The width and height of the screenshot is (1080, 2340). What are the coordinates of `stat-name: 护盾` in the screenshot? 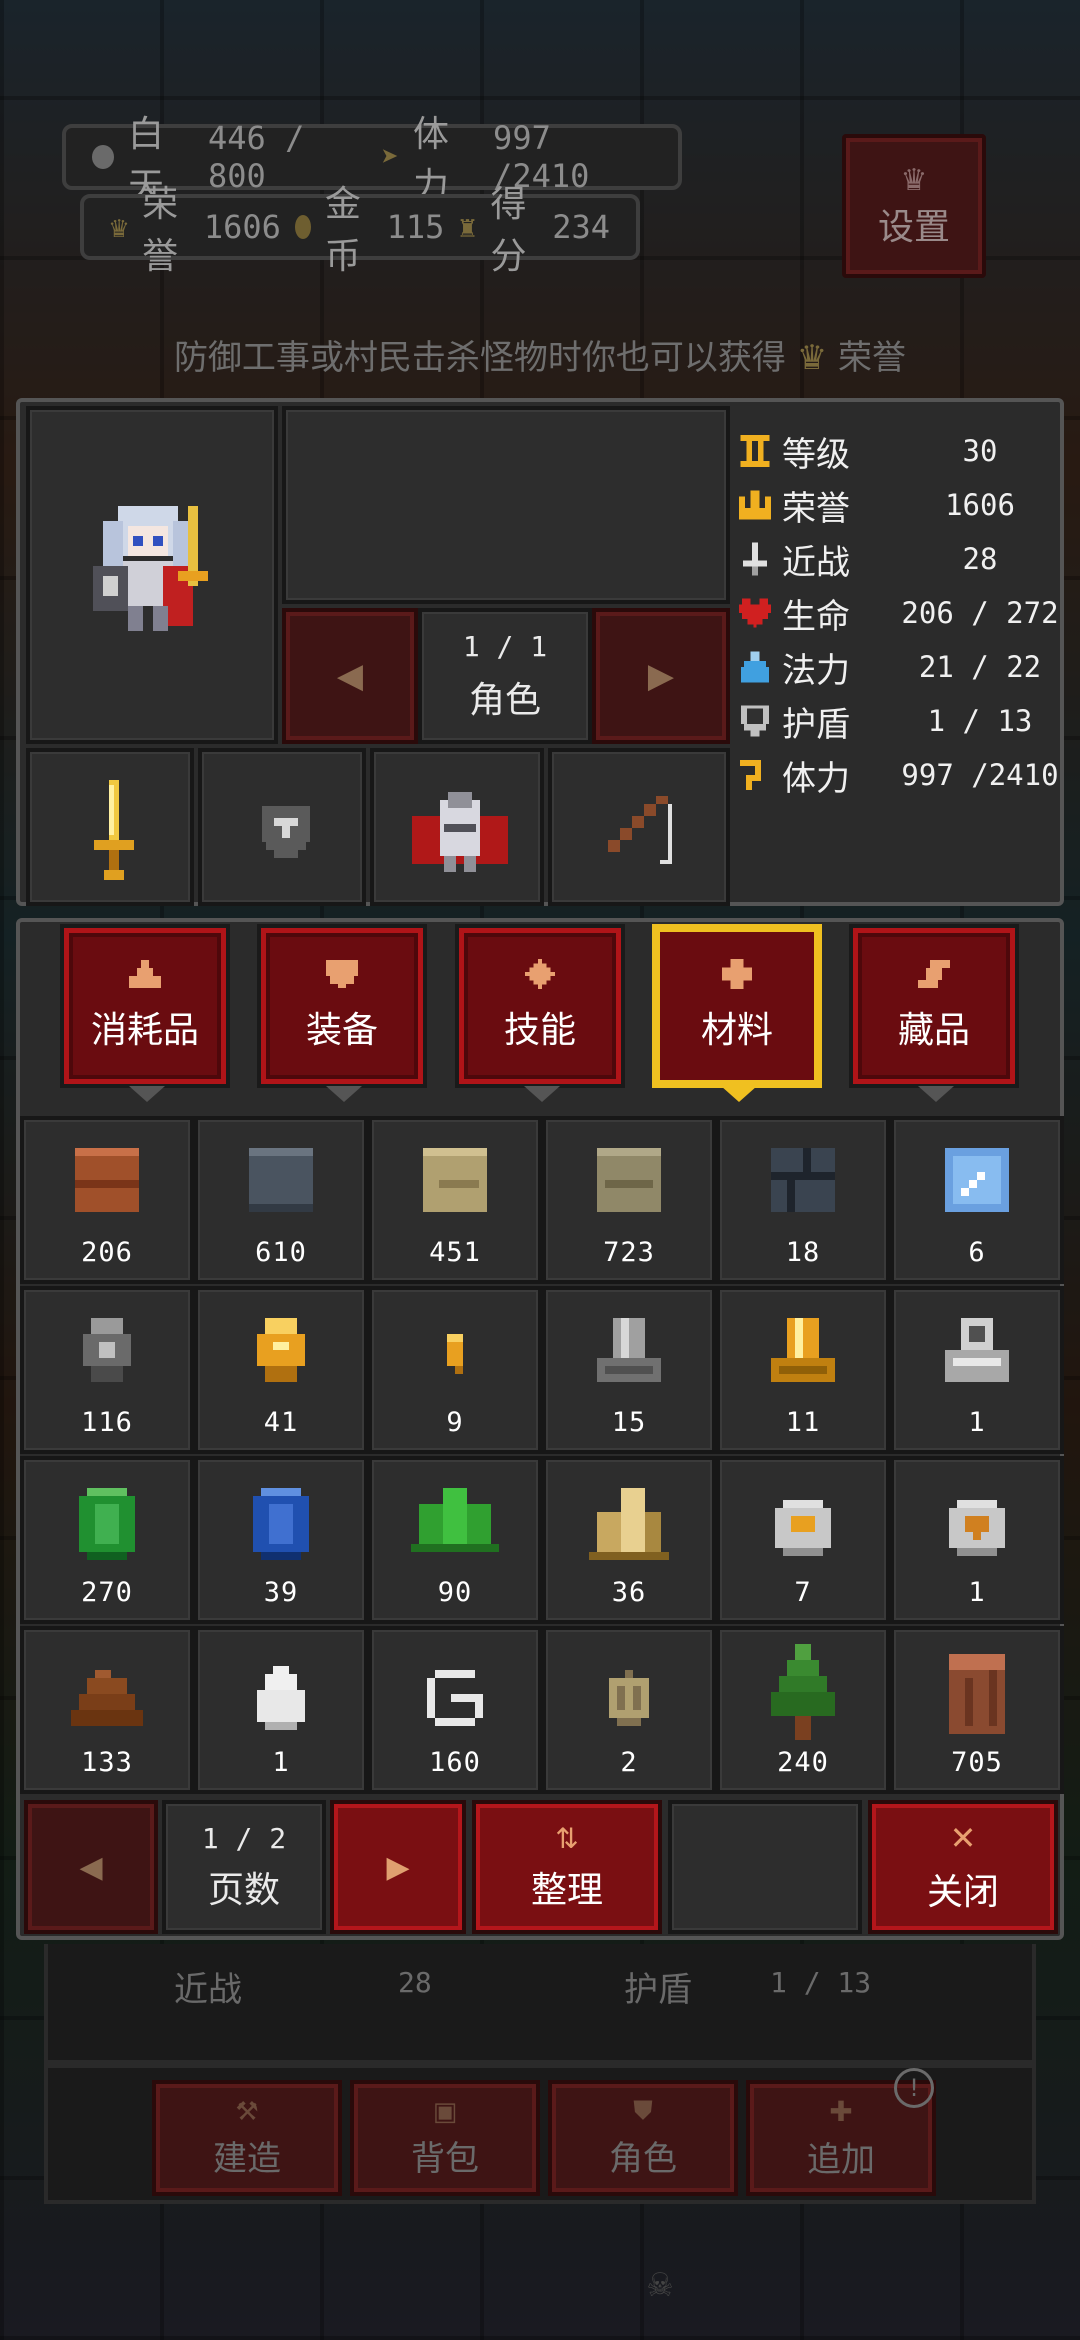 It's located at (816, 724).